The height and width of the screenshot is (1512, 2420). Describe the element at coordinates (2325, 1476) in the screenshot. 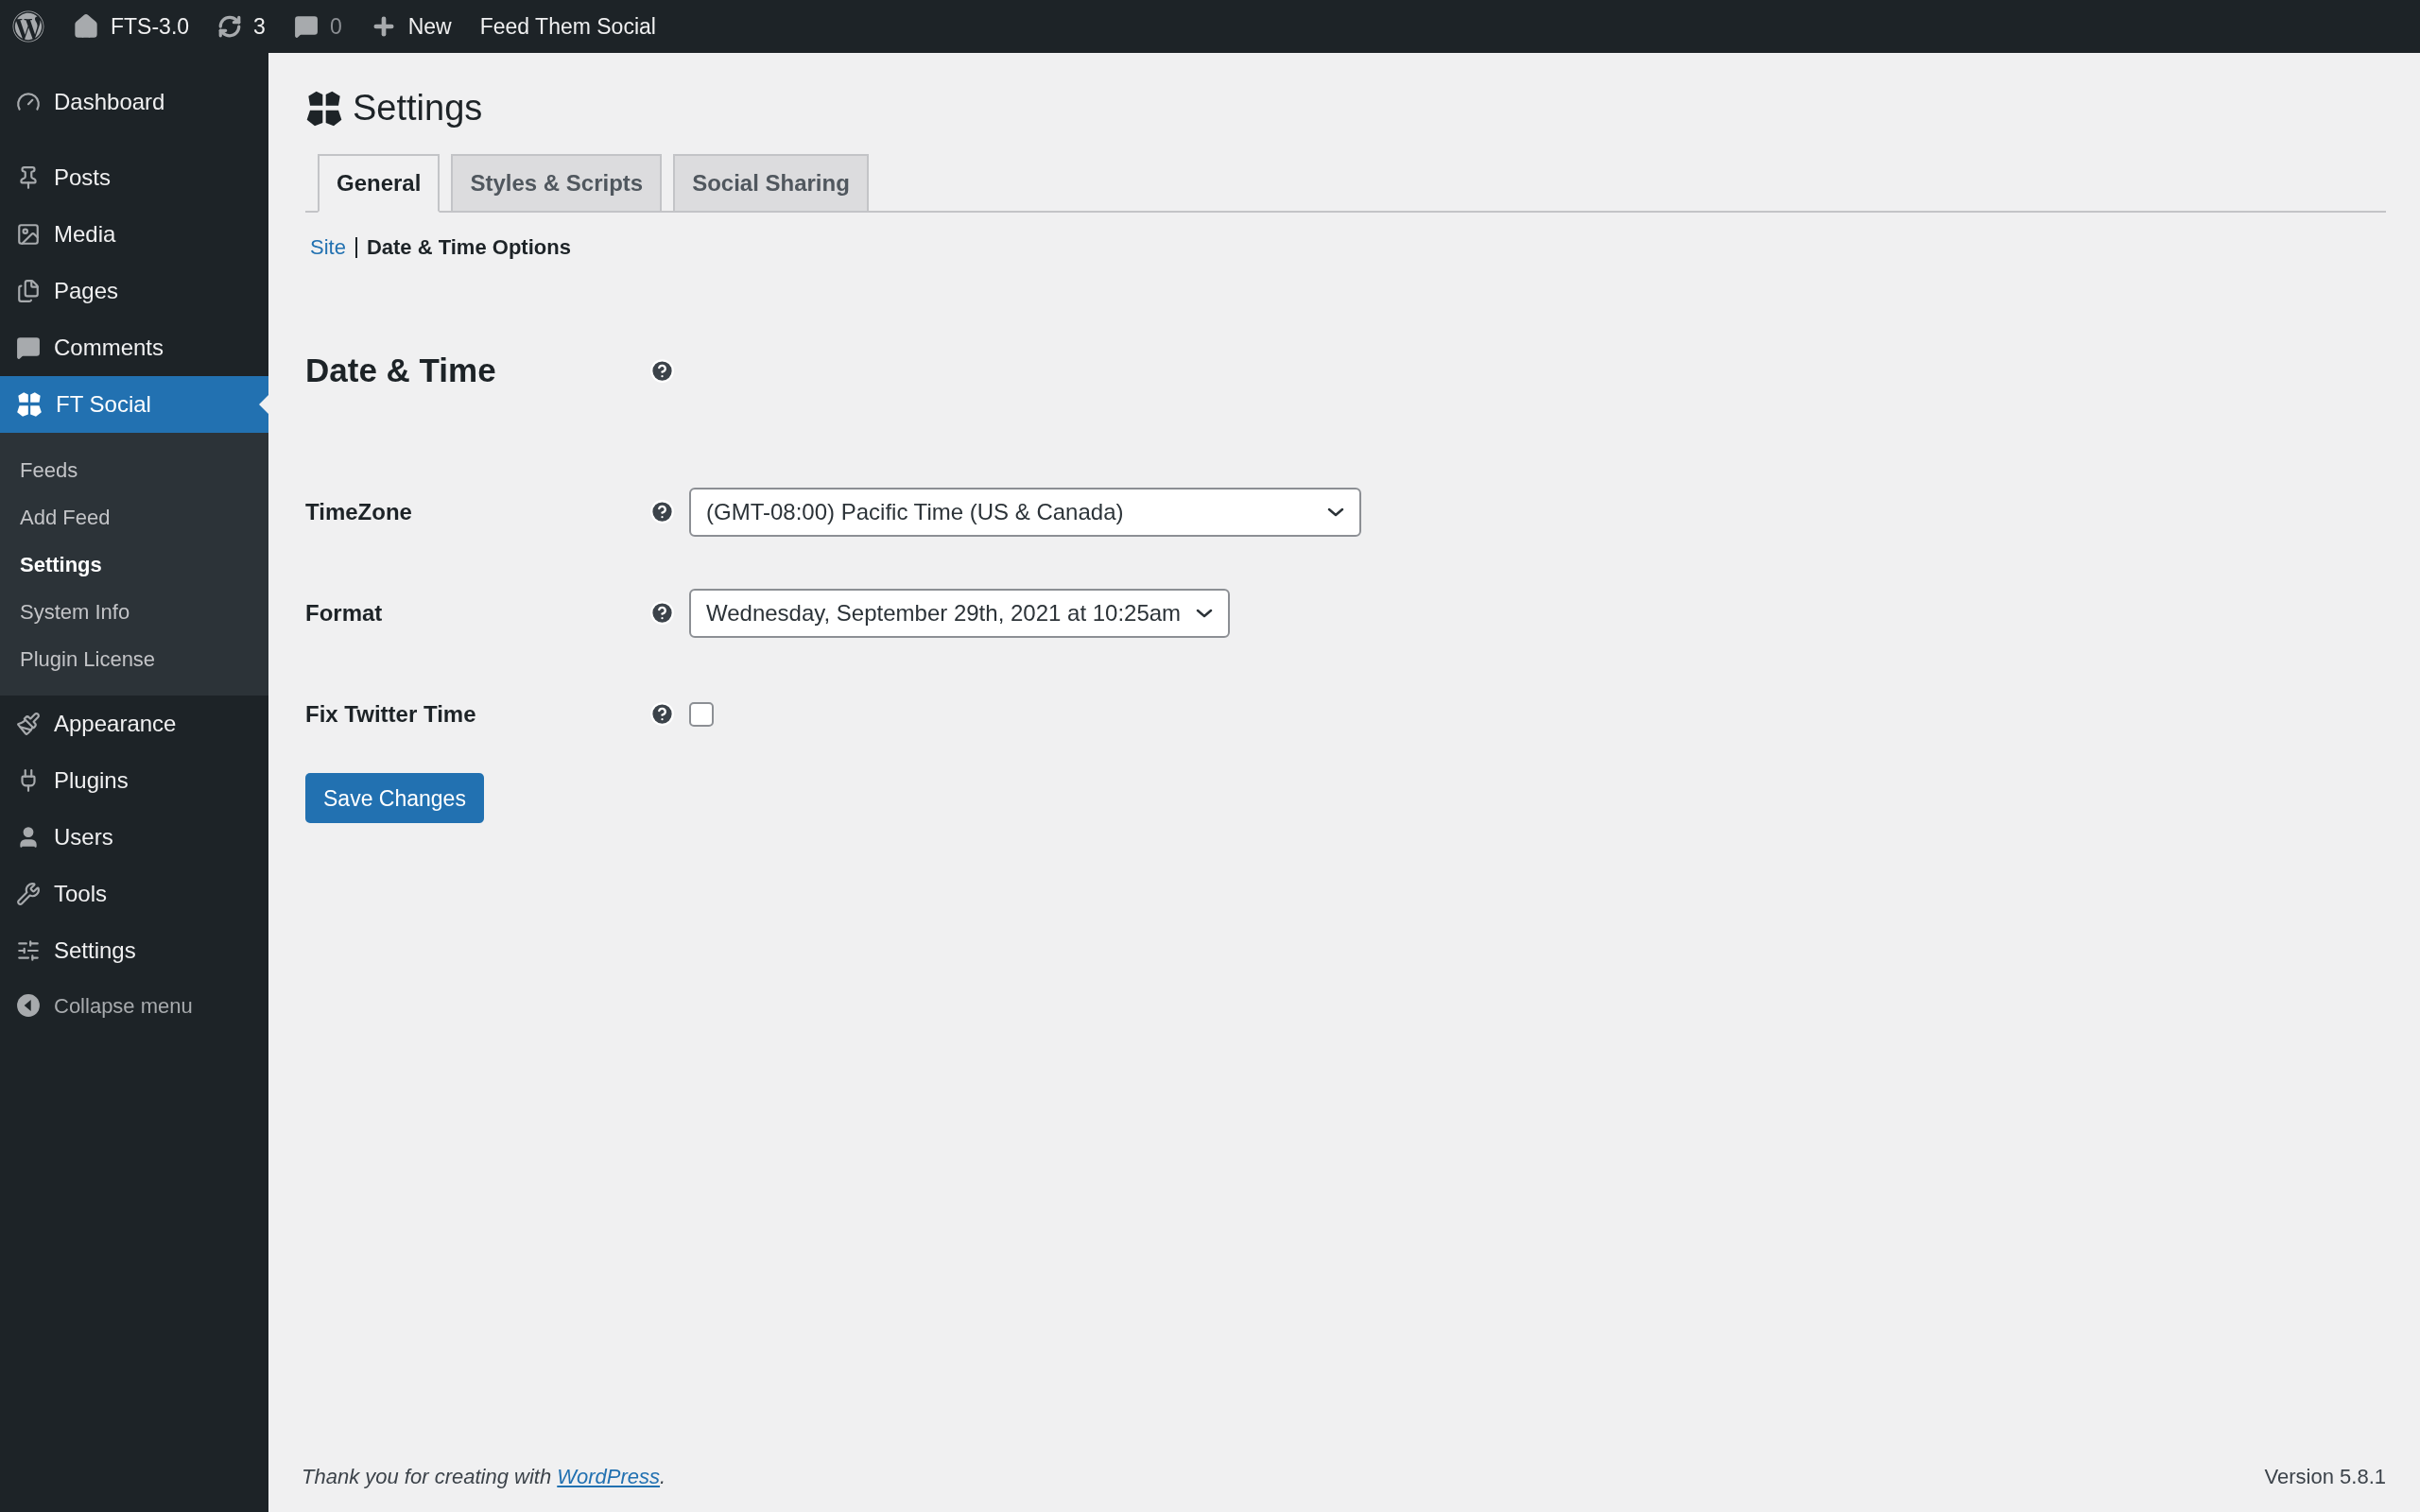

I see `version-text: Version 5.8.1` at that location.